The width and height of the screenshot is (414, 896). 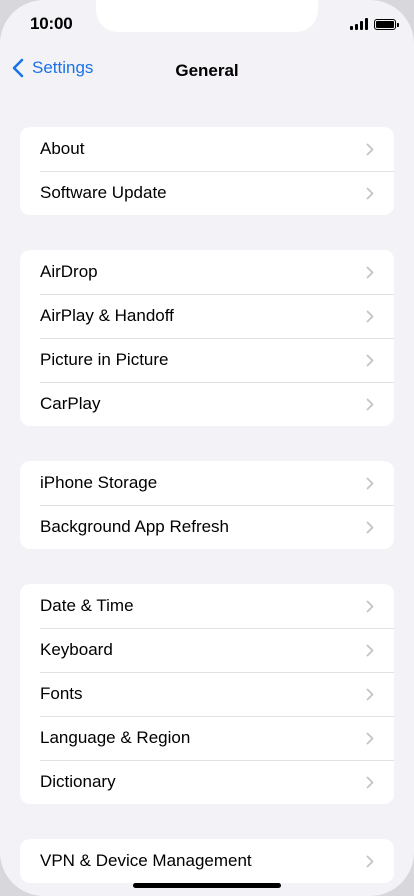 What do you see at coordinates (386, 24) in the screenshot?
I see `battery-icon` at bounding box center [386, 24].